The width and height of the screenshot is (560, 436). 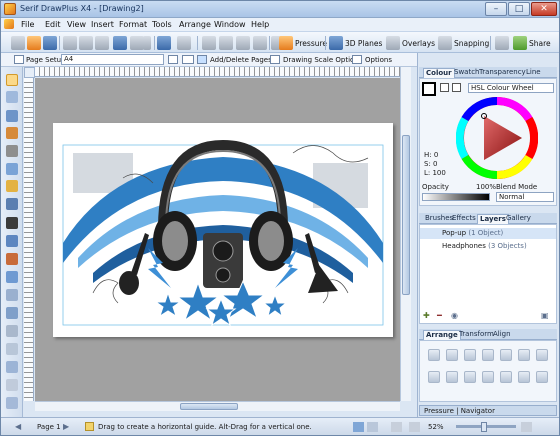 What do you see at coordinates (484, 427) in the screenshot?
I see `zoom-slider-thumb` at bounding box center [484, 427].